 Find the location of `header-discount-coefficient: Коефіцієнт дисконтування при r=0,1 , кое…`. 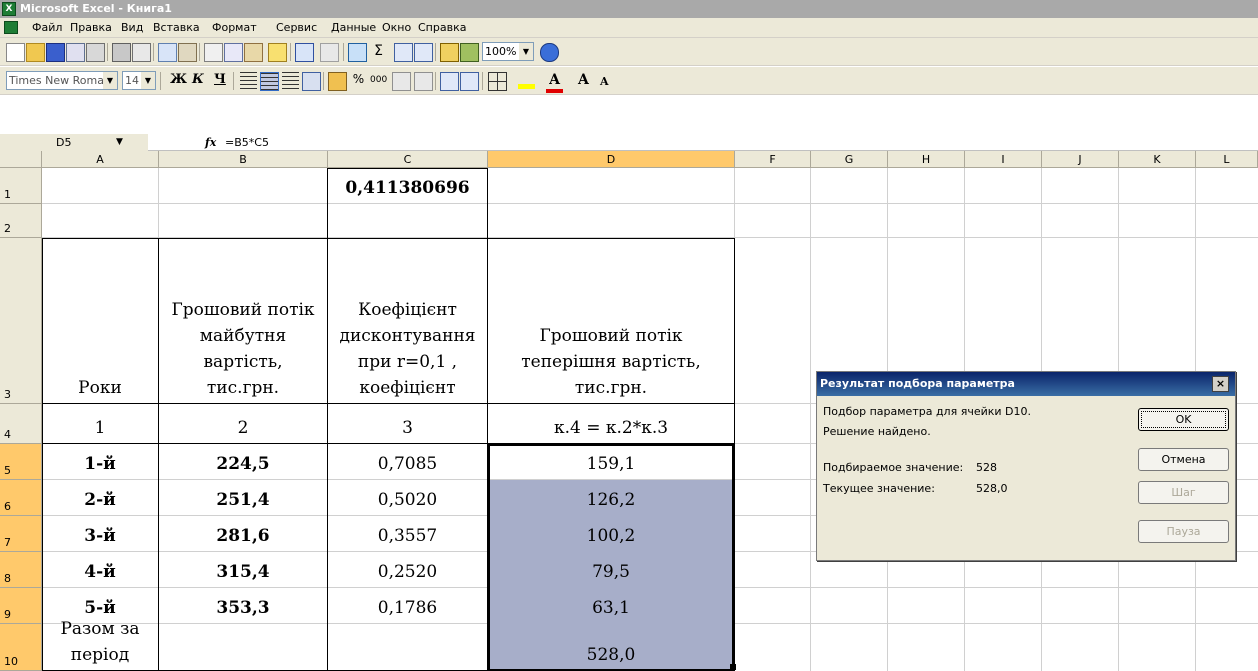

header-discount-coefficient: Коефіцієнт дисконтування при r=0,1 , кое… is located at coordinates (407, 321).